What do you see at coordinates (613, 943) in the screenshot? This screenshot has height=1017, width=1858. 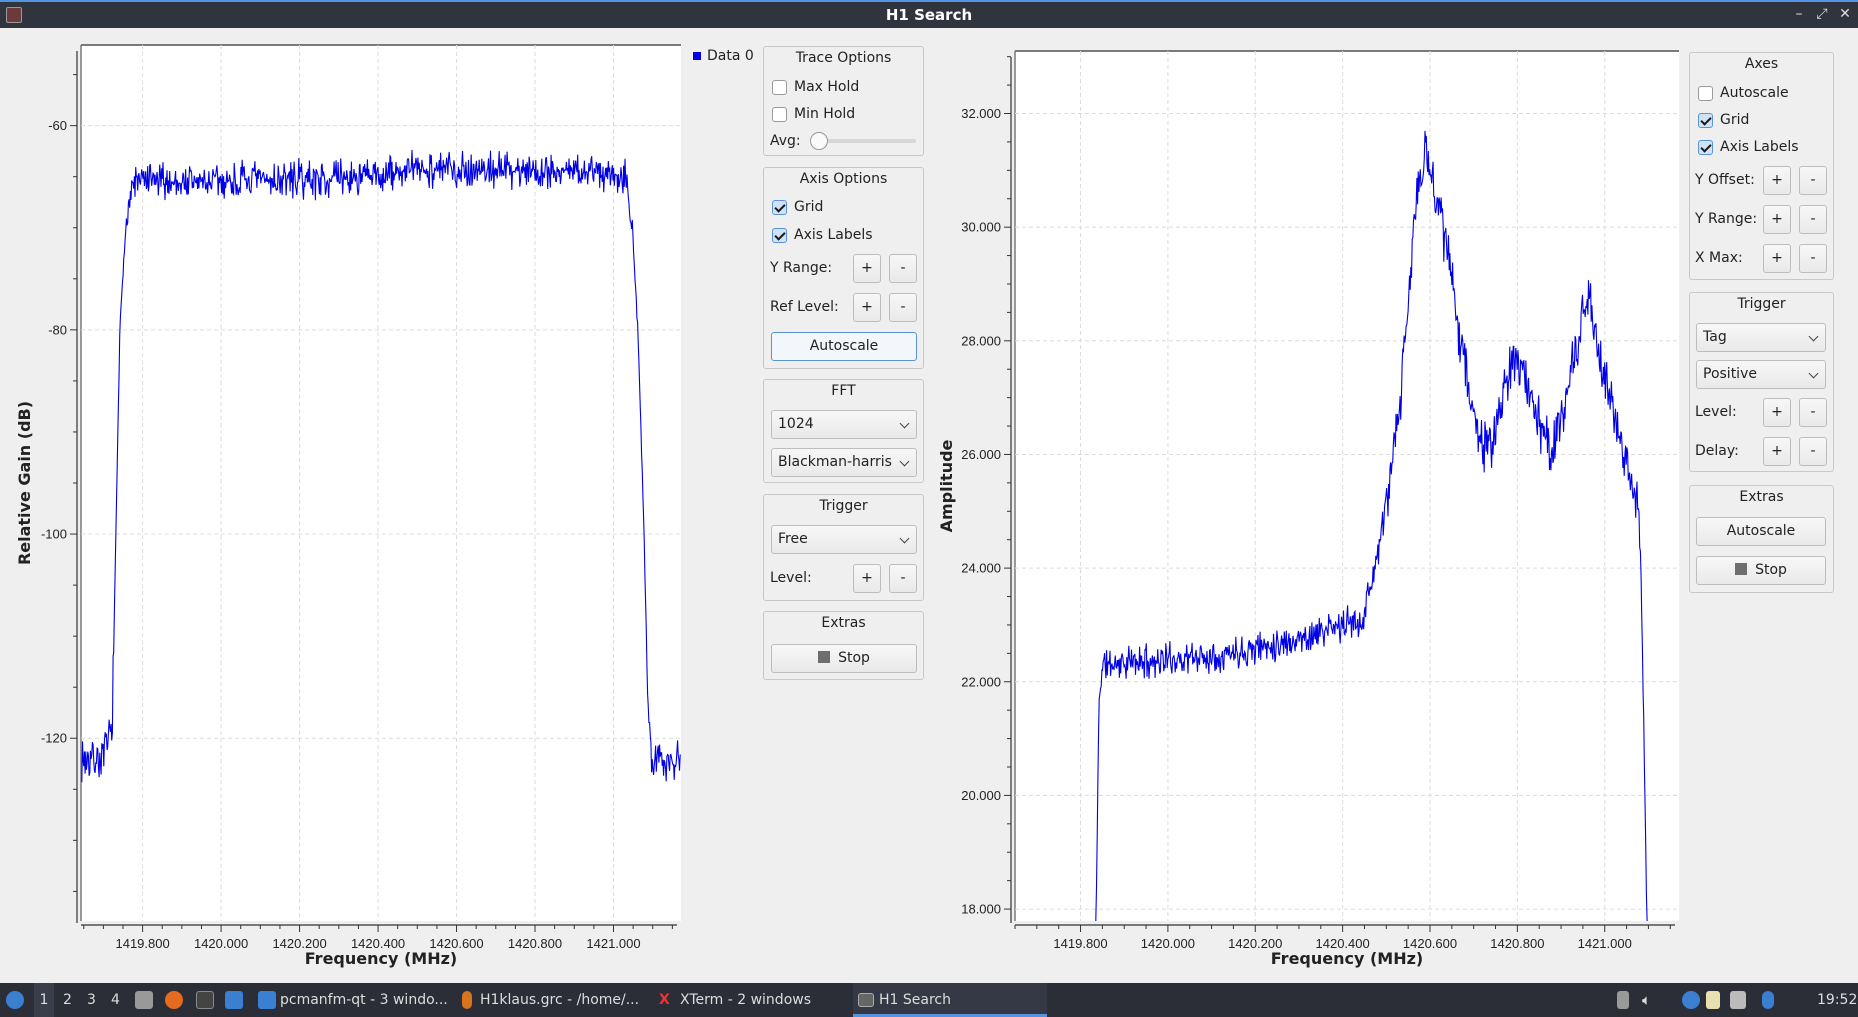 I see `x-tick-label: 1421.000` at bounding box center [613, 943].